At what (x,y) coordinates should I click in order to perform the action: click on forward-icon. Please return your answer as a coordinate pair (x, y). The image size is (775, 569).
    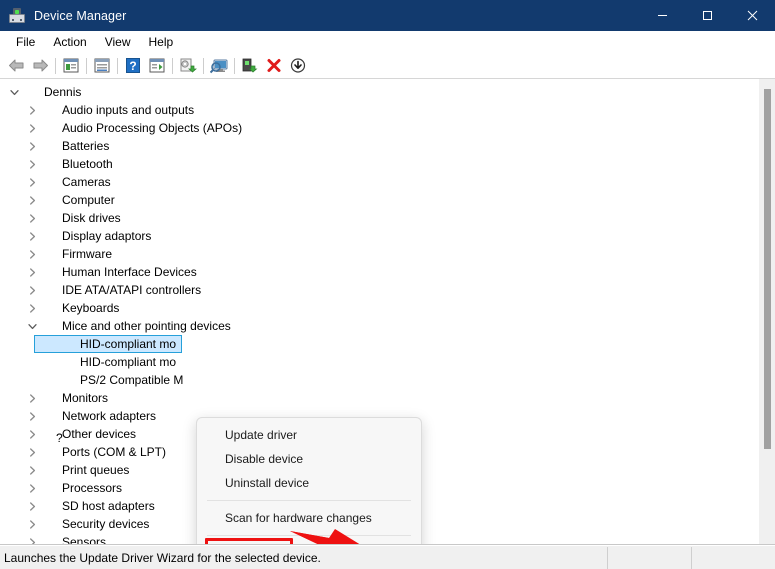
    Looking at the image, I should click on (40, 66).